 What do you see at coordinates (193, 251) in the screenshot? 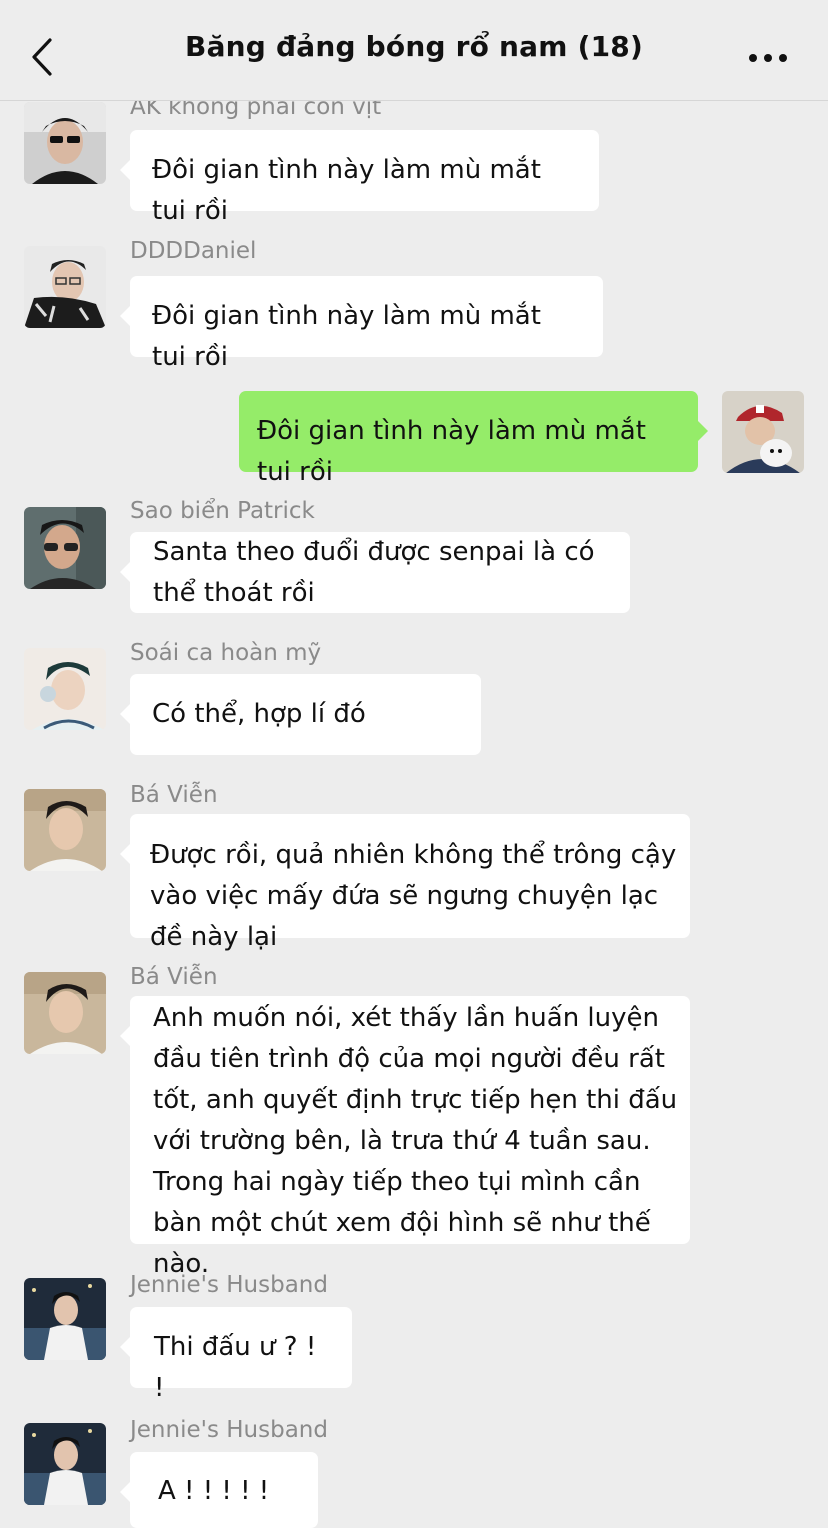
I see `sender-name: DDDDaniel` at bounding box center [193, 251].